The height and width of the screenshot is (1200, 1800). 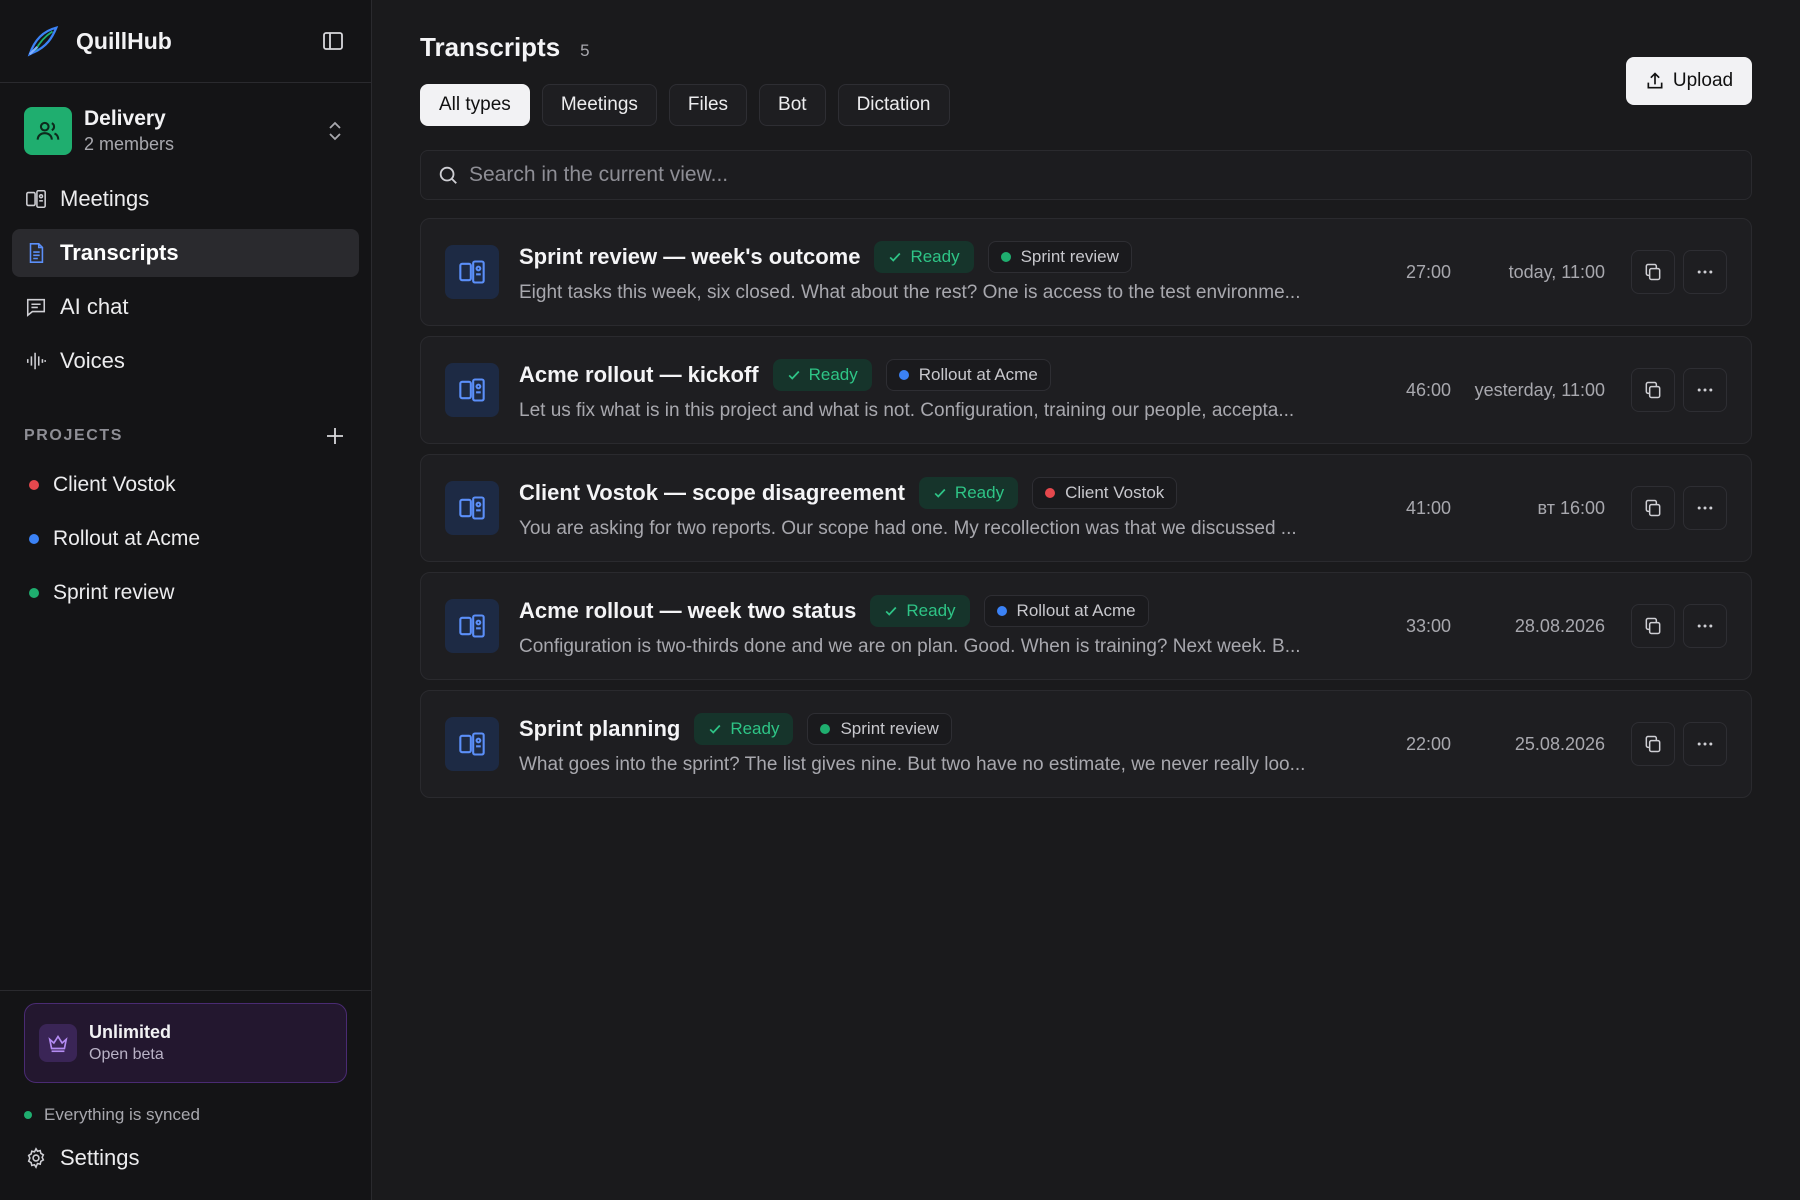 I want to click on nav-item-ai-chat: AI chat, so click(x=185, y=307).